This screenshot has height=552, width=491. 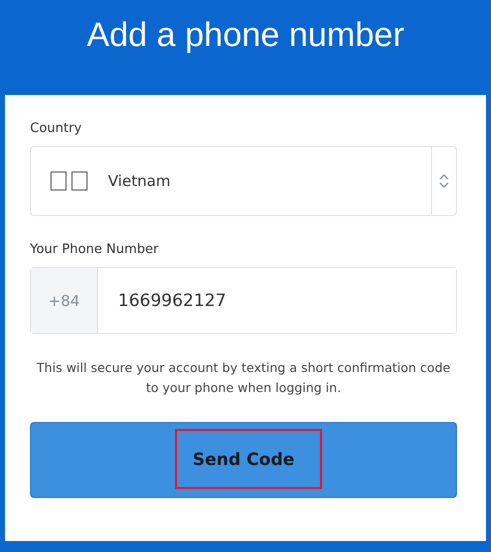 I want to click on help-text: This will secure your account by texting a short confirmation code to your phone when logging in., so click(x=244, y=378).